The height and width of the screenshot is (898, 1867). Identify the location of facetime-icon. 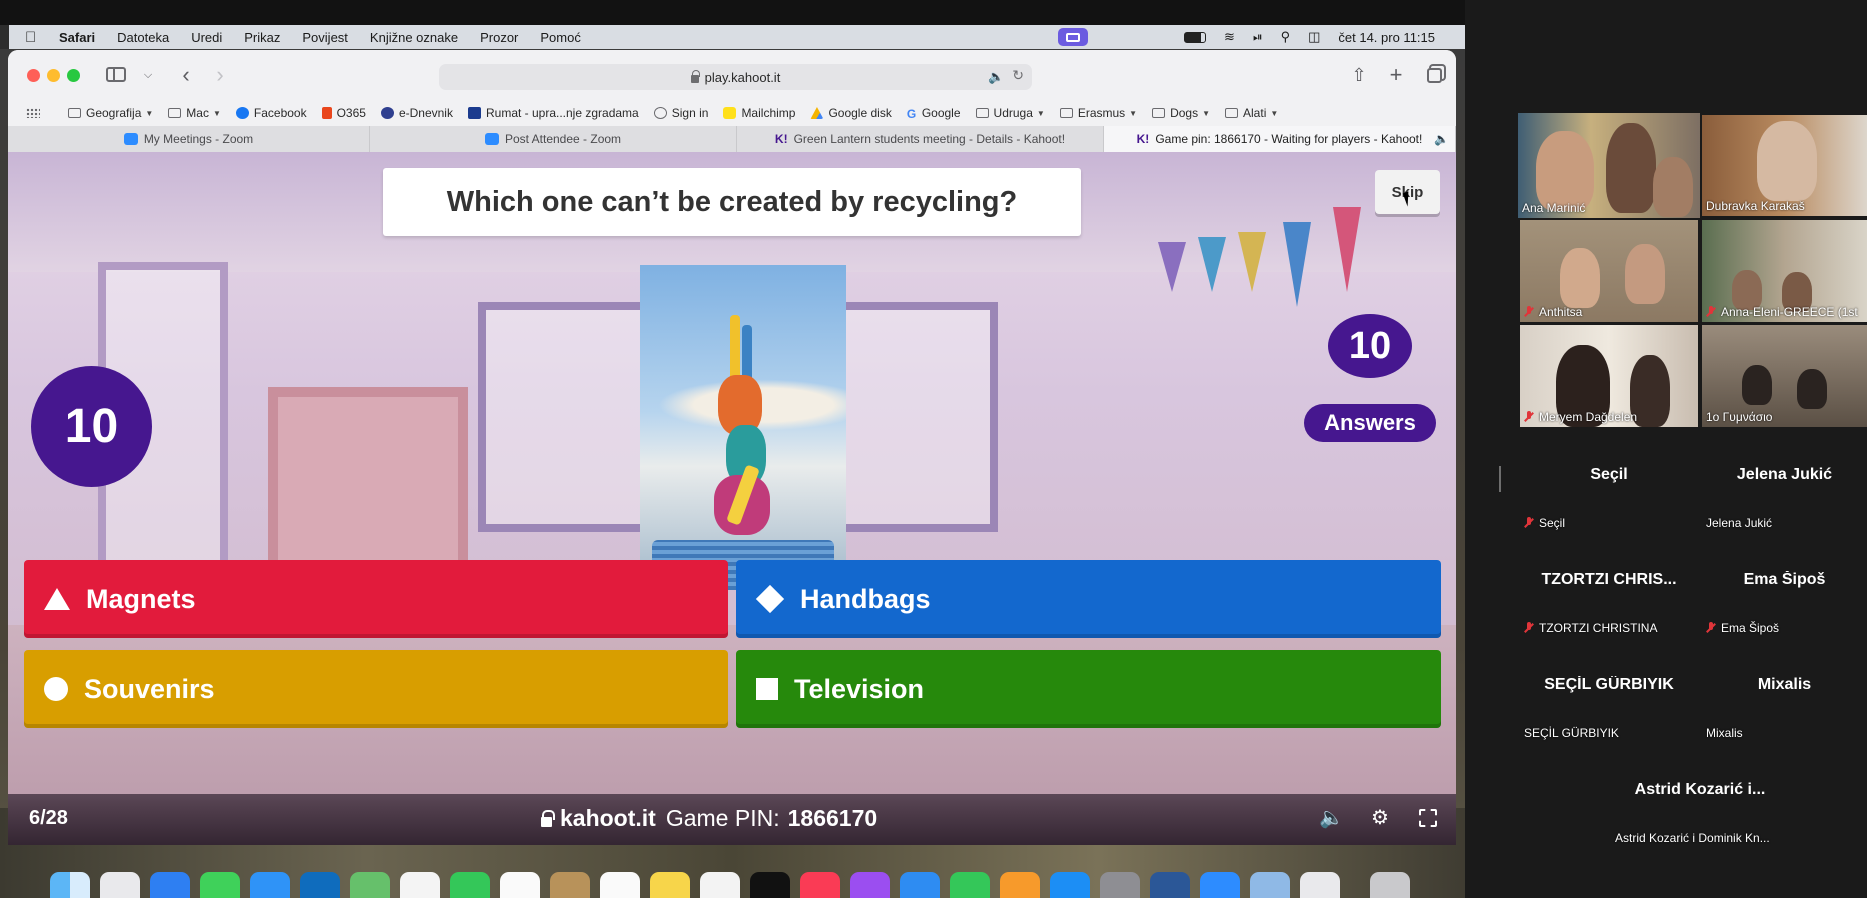
(470, 885).